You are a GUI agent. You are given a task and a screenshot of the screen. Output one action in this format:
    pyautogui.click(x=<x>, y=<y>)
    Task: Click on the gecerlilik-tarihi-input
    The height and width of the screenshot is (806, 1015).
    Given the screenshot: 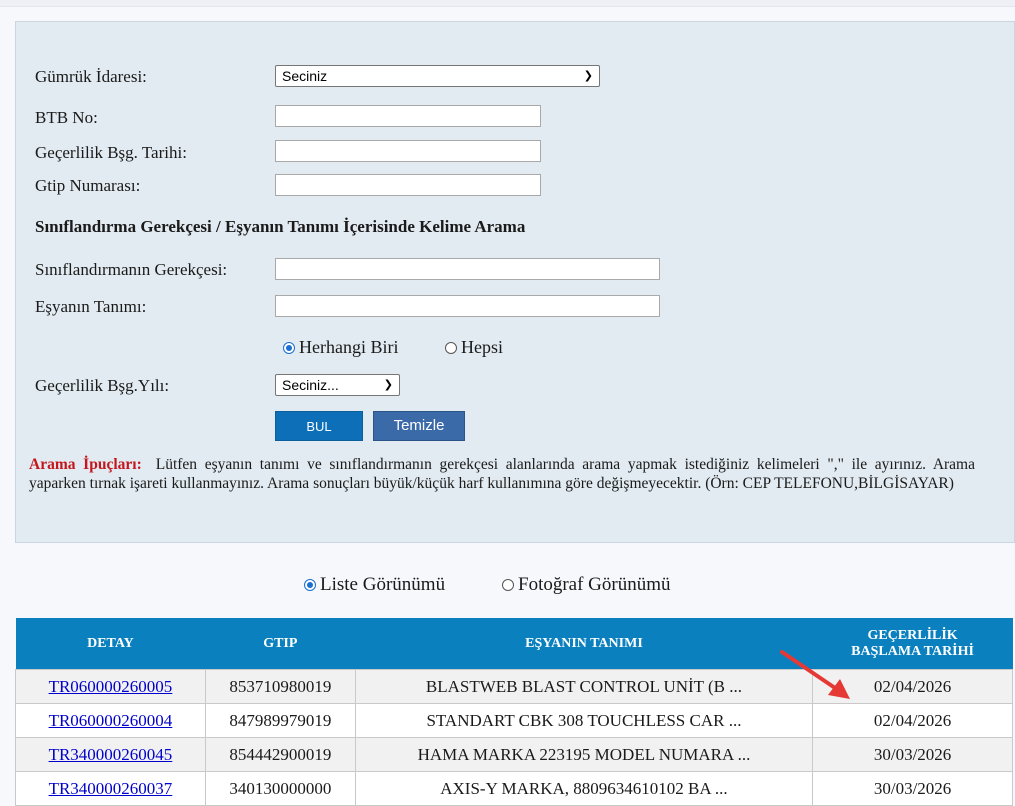 What is the action you would take?
    pyautogui.click(x=408, y=151)
    